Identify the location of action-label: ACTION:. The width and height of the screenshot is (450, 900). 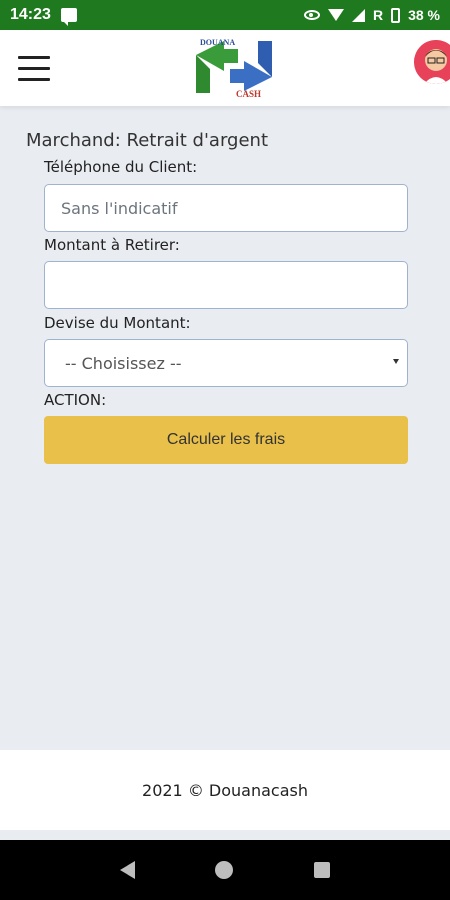
(75, 400).